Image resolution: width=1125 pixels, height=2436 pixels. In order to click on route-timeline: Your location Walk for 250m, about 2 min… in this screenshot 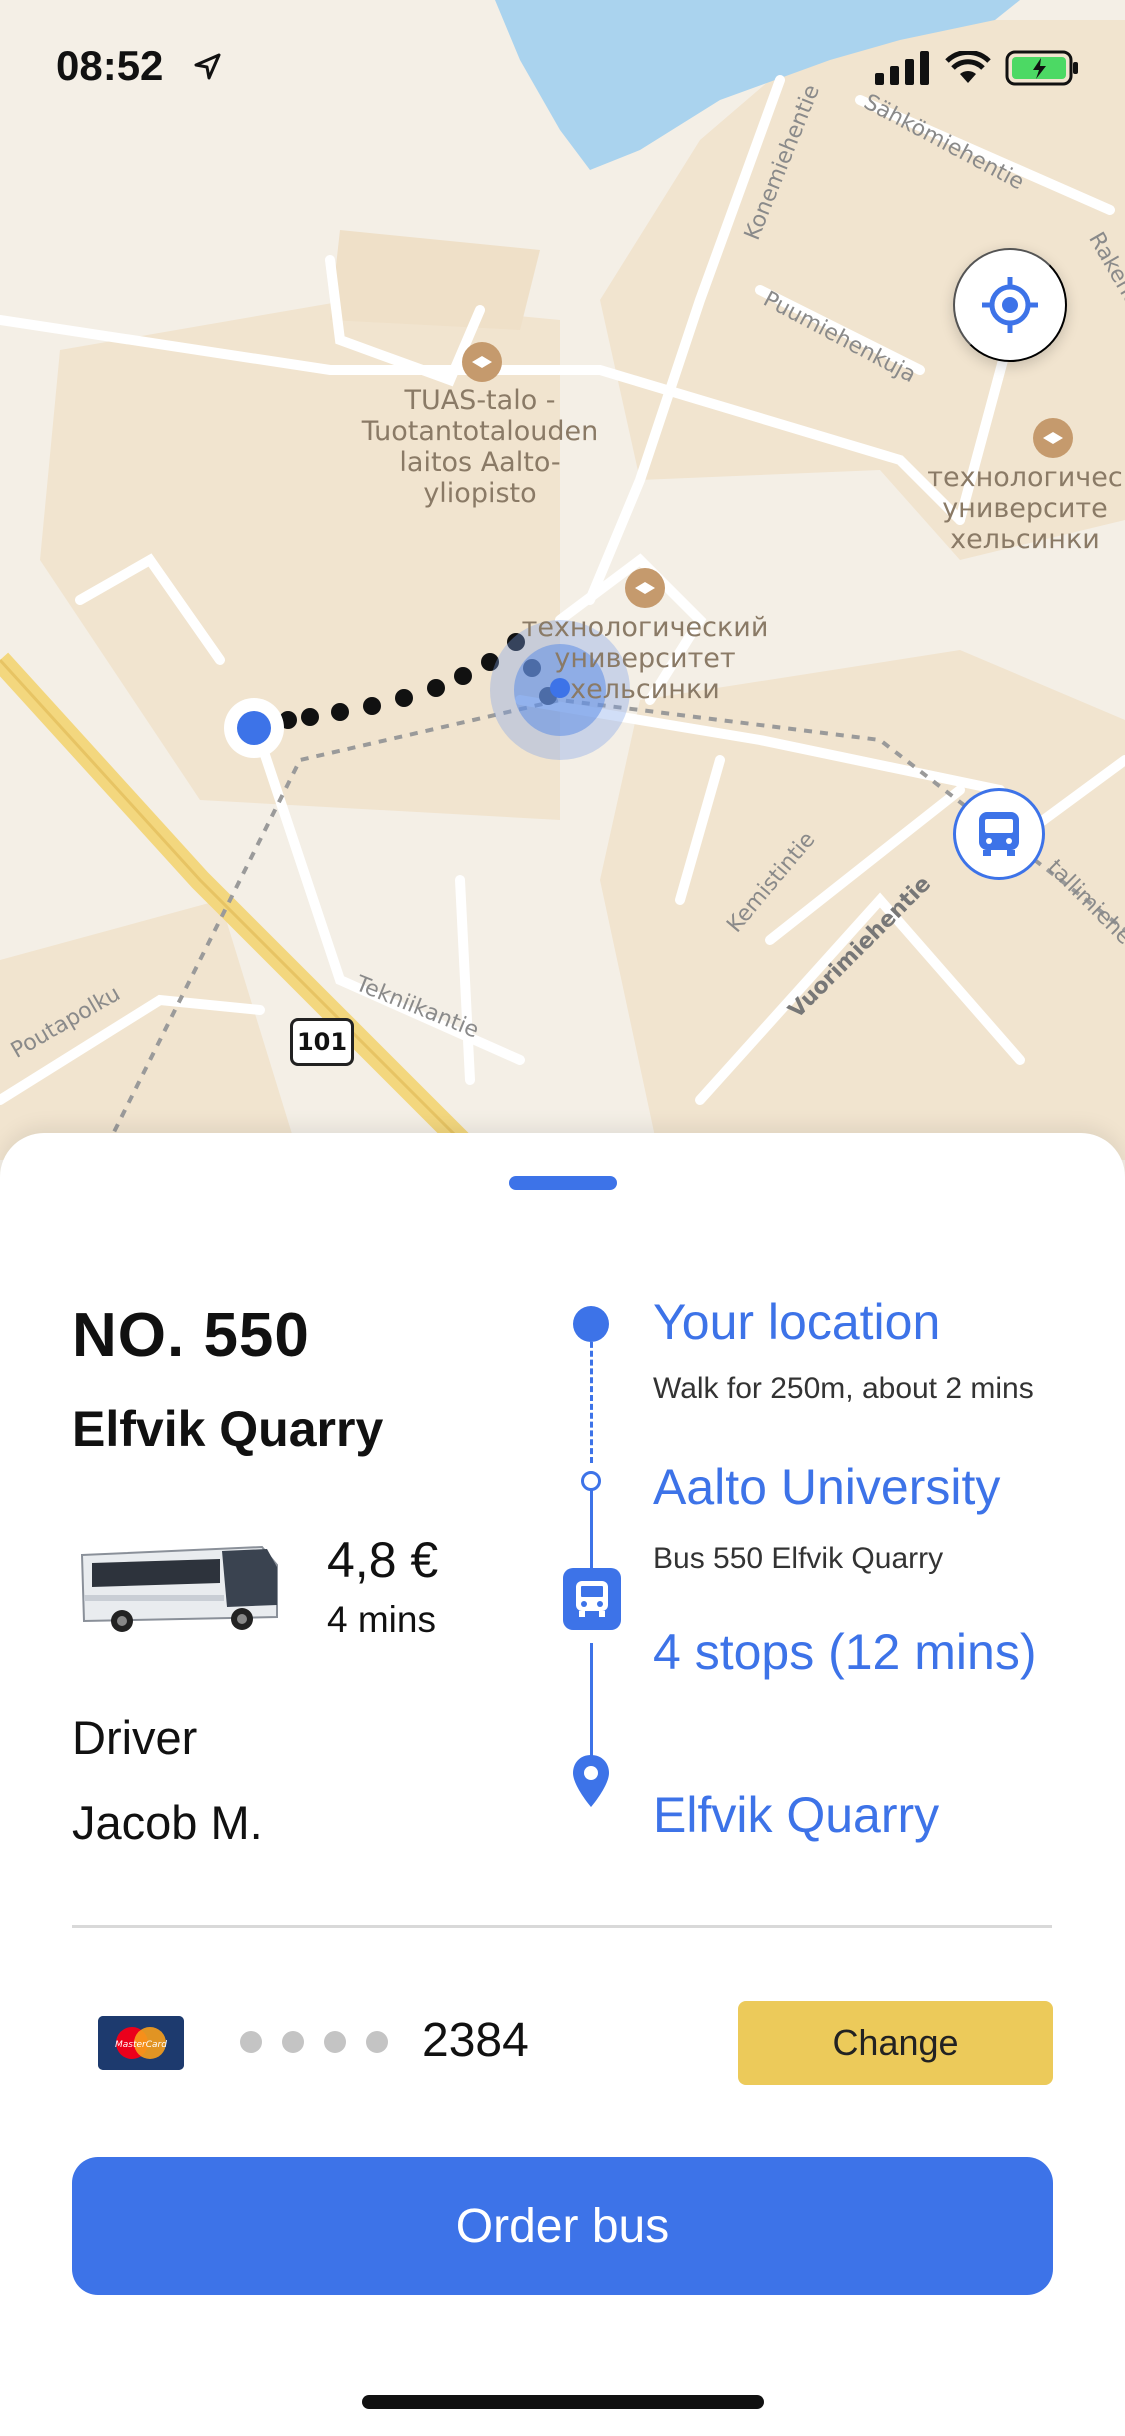, I will do `click(820, 1593)`.